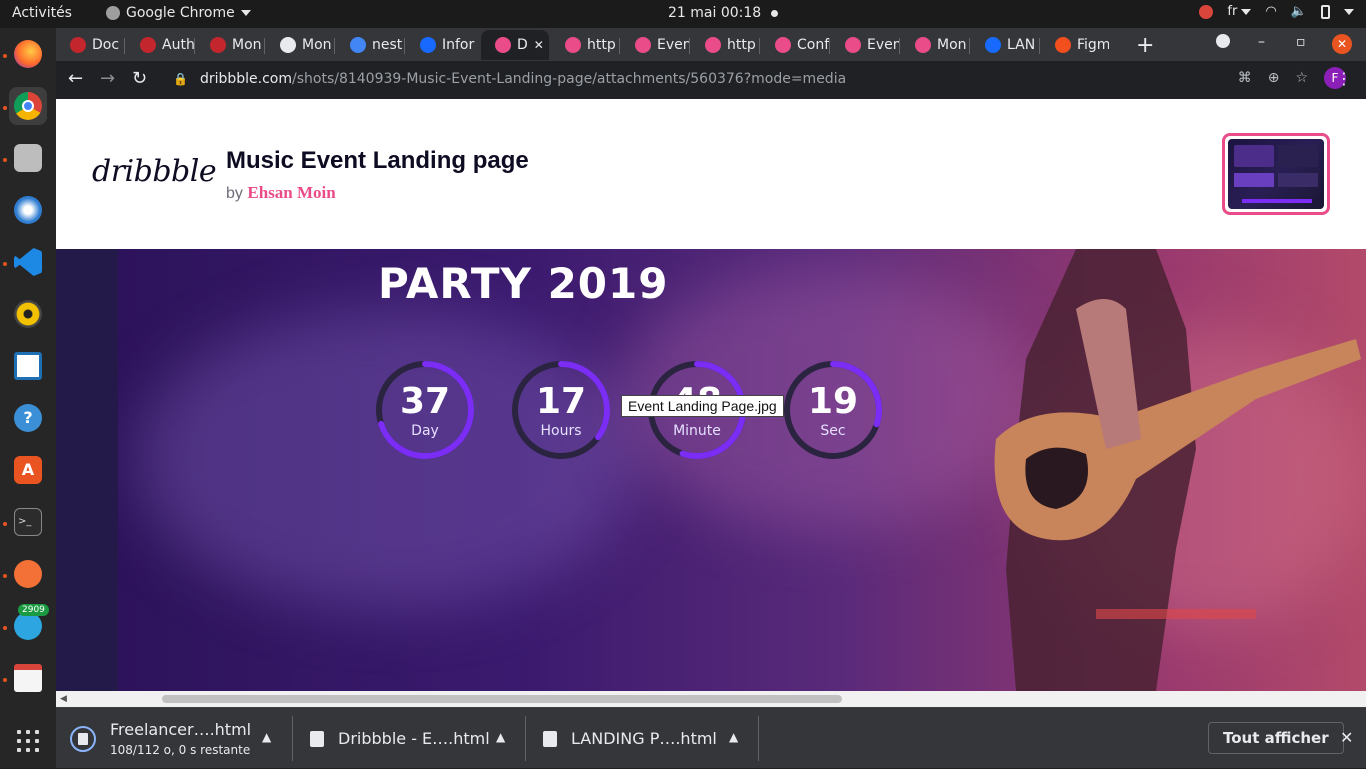  I want to click on chrome-app-icon, so click(113, 13).